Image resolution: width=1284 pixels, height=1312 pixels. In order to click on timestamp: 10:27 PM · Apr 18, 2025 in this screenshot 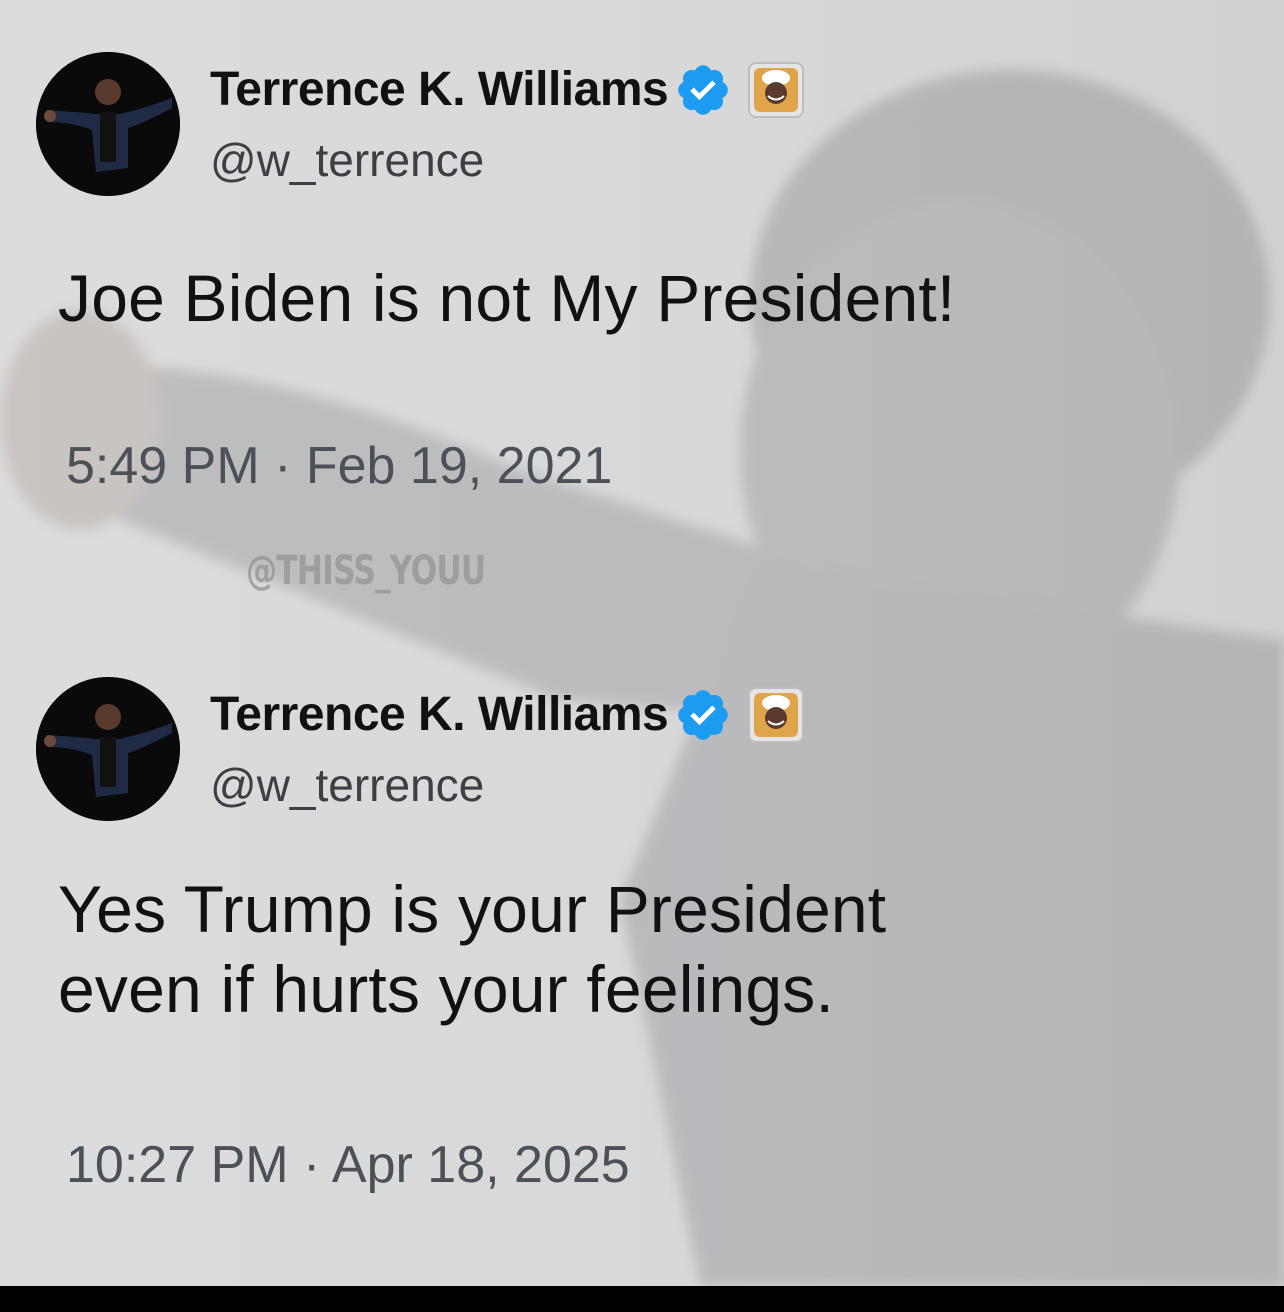, I will do `click(348, 1165)`.